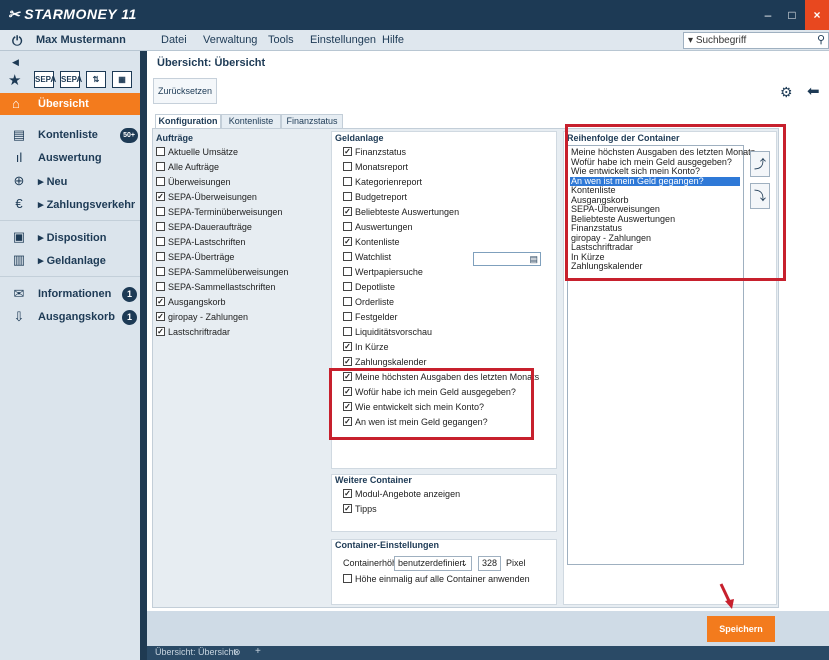 The image size is (829, 660). Describe the element at coordinates (378, 228) in the screenshot. I see `checkbox-row: Auswertungen` at that location.